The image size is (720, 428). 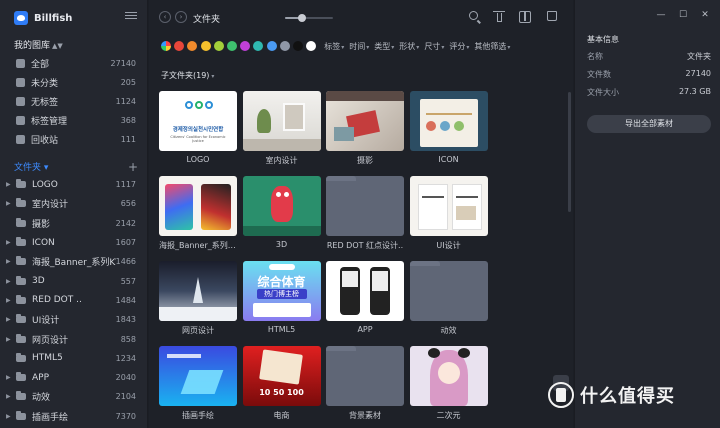 I want to click on folder-item: ▶ UI设计 1843, so click(x=74, y=319).